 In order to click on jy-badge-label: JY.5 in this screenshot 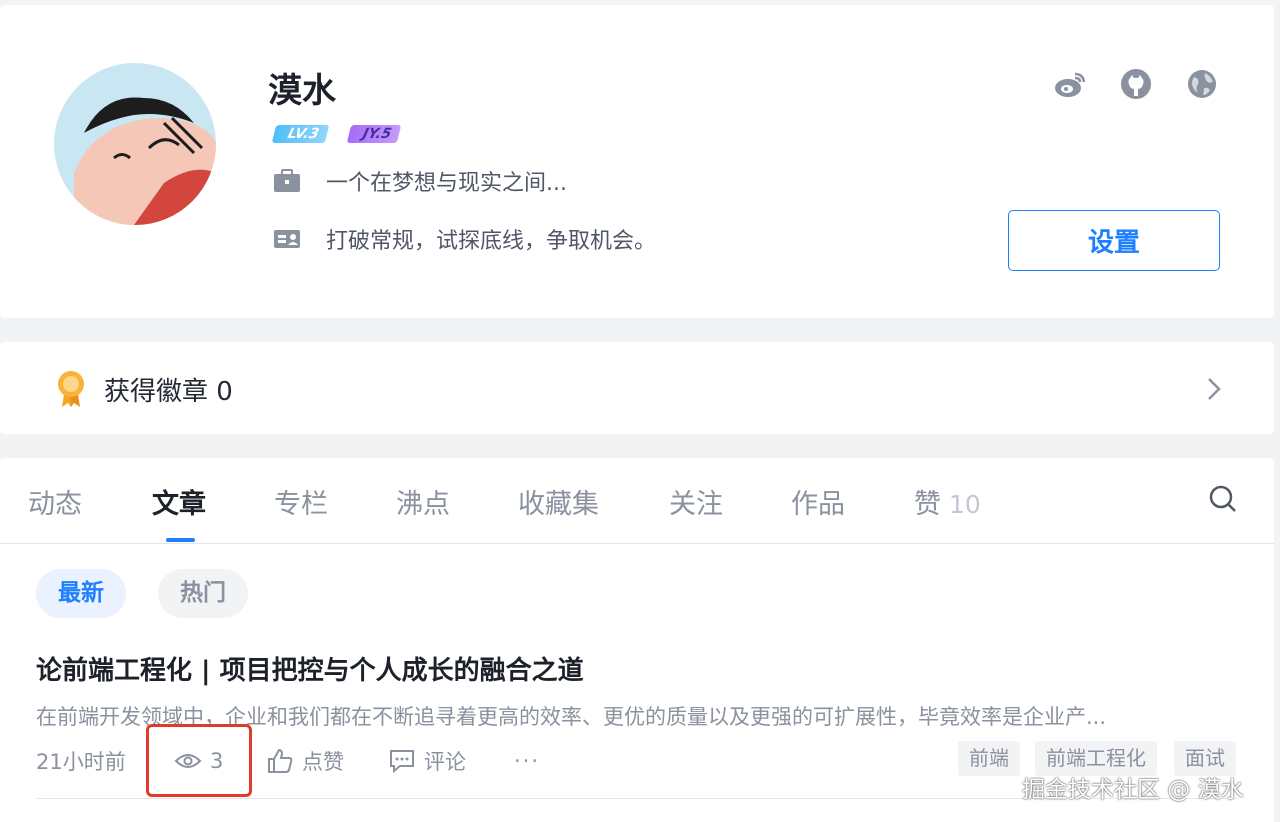, I will do `click(374, 134)`.